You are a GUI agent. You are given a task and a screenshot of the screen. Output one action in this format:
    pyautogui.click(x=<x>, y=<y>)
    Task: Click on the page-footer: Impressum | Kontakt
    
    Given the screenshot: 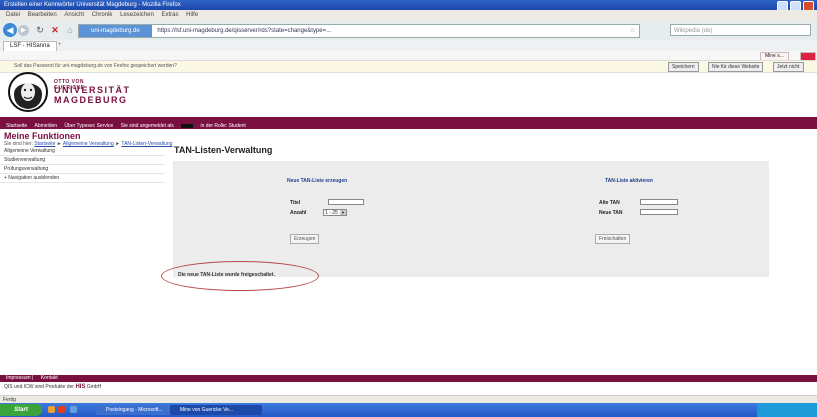 What is the action you would take?
    pyautogui.click(x=408, y=378)
    